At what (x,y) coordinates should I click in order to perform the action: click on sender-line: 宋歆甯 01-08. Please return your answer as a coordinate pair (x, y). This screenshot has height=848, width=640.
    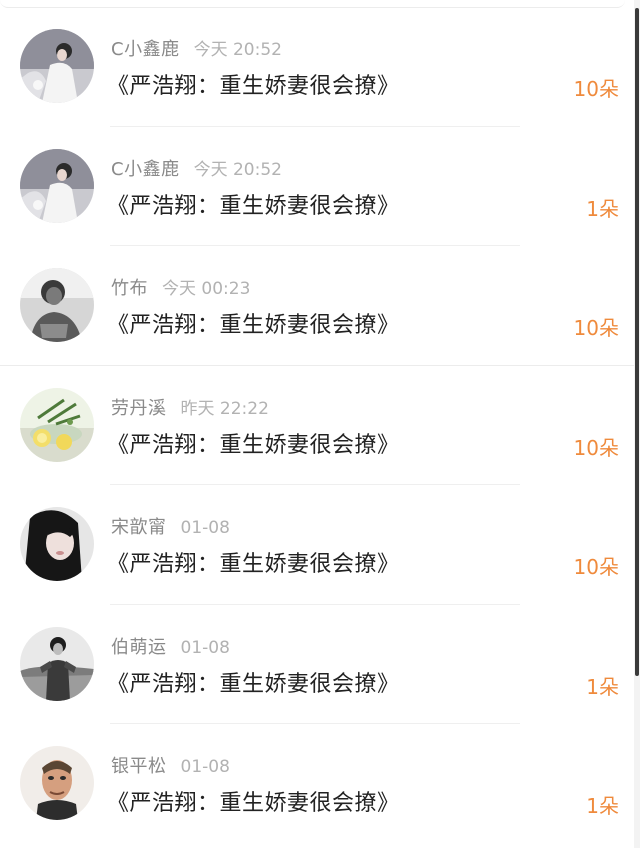
    Looking at the image, I should click on (170, 526).